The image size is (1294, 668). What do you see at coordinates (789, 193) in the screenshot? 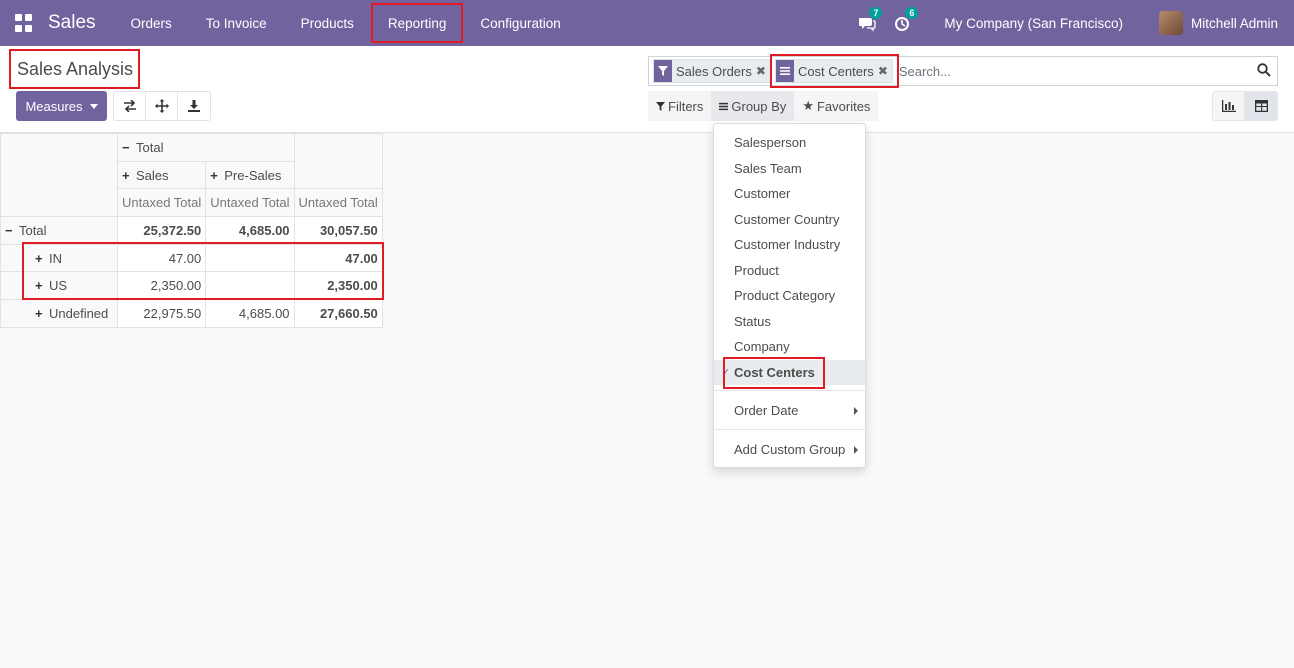
I see `group-by-customer: Customer` at bounding box center [789, 193].